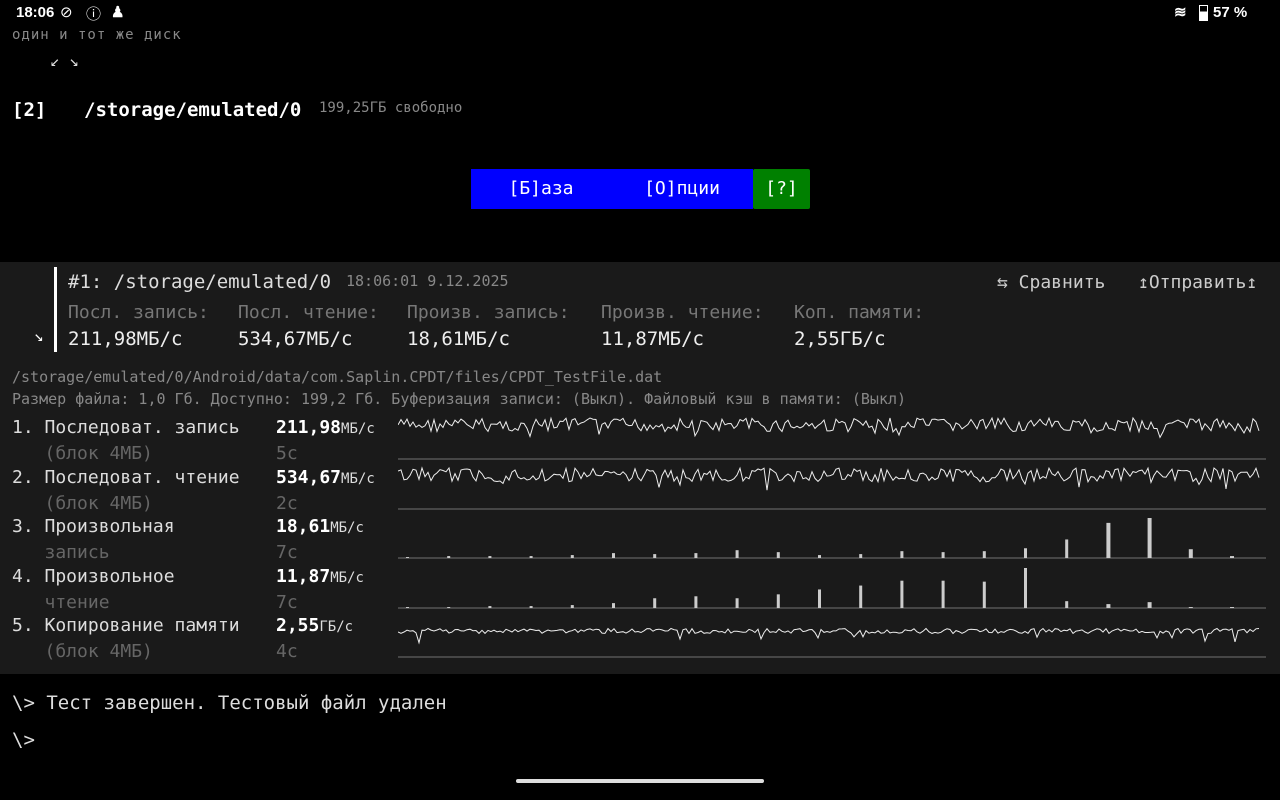 The height and width of the screenshot is (800, 1280). What do you see at coordinates (94, 14) in the screenshot?
I see `info-icon: ⓘ` at bounding box center [94, 14].